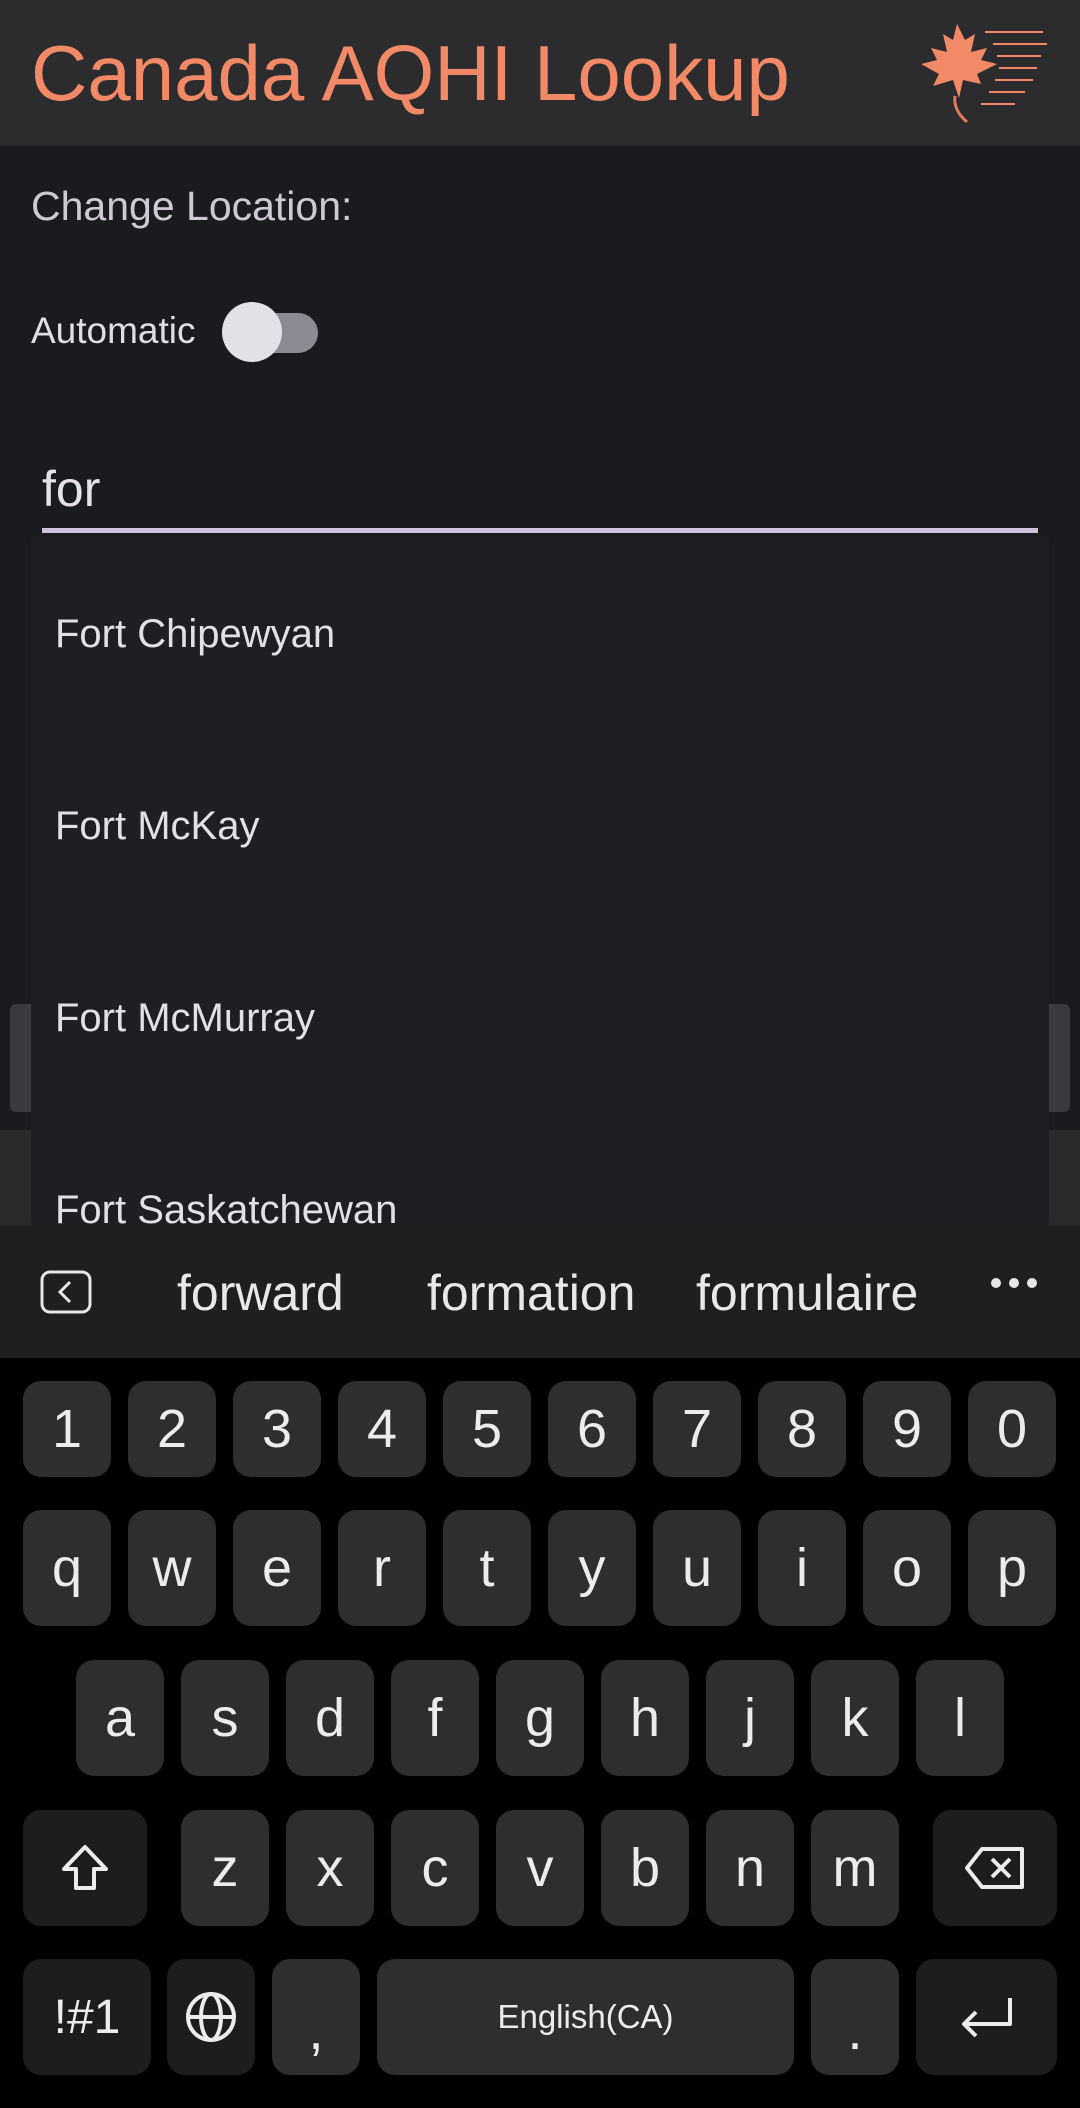 The width and height of the screenshot is (1080, 2108). Describe the element at coordinates (802, 1429) in the screenshot. I see `key-8: 8` at that location.